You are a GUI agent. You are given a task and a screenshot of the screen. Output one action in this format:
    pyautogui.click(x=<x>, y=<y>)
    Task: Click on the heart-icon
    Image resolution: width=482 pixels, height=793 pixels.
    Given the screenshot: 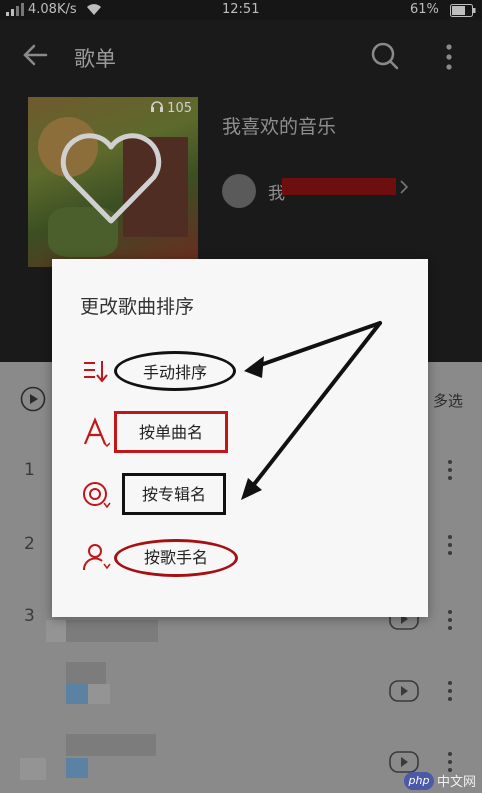 What is the action you would take?
    pyautogui.click(x=111, y=181)
    